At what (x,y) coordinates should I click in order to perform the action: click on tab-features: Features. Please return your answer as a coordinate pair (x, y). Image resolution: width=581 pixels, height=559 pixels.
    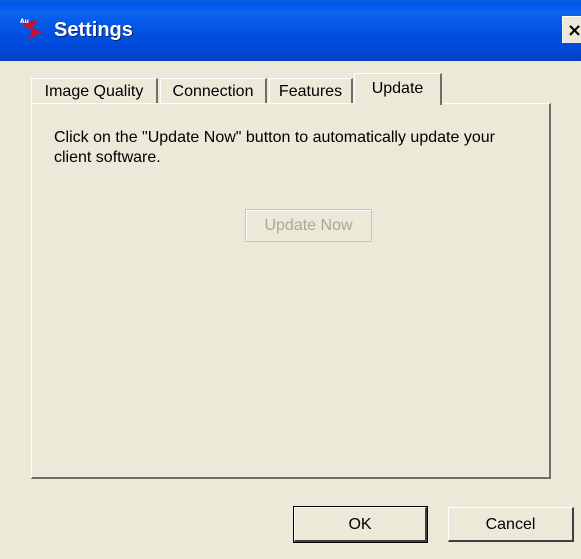
    Looking at the image, I should click on (311, 91).